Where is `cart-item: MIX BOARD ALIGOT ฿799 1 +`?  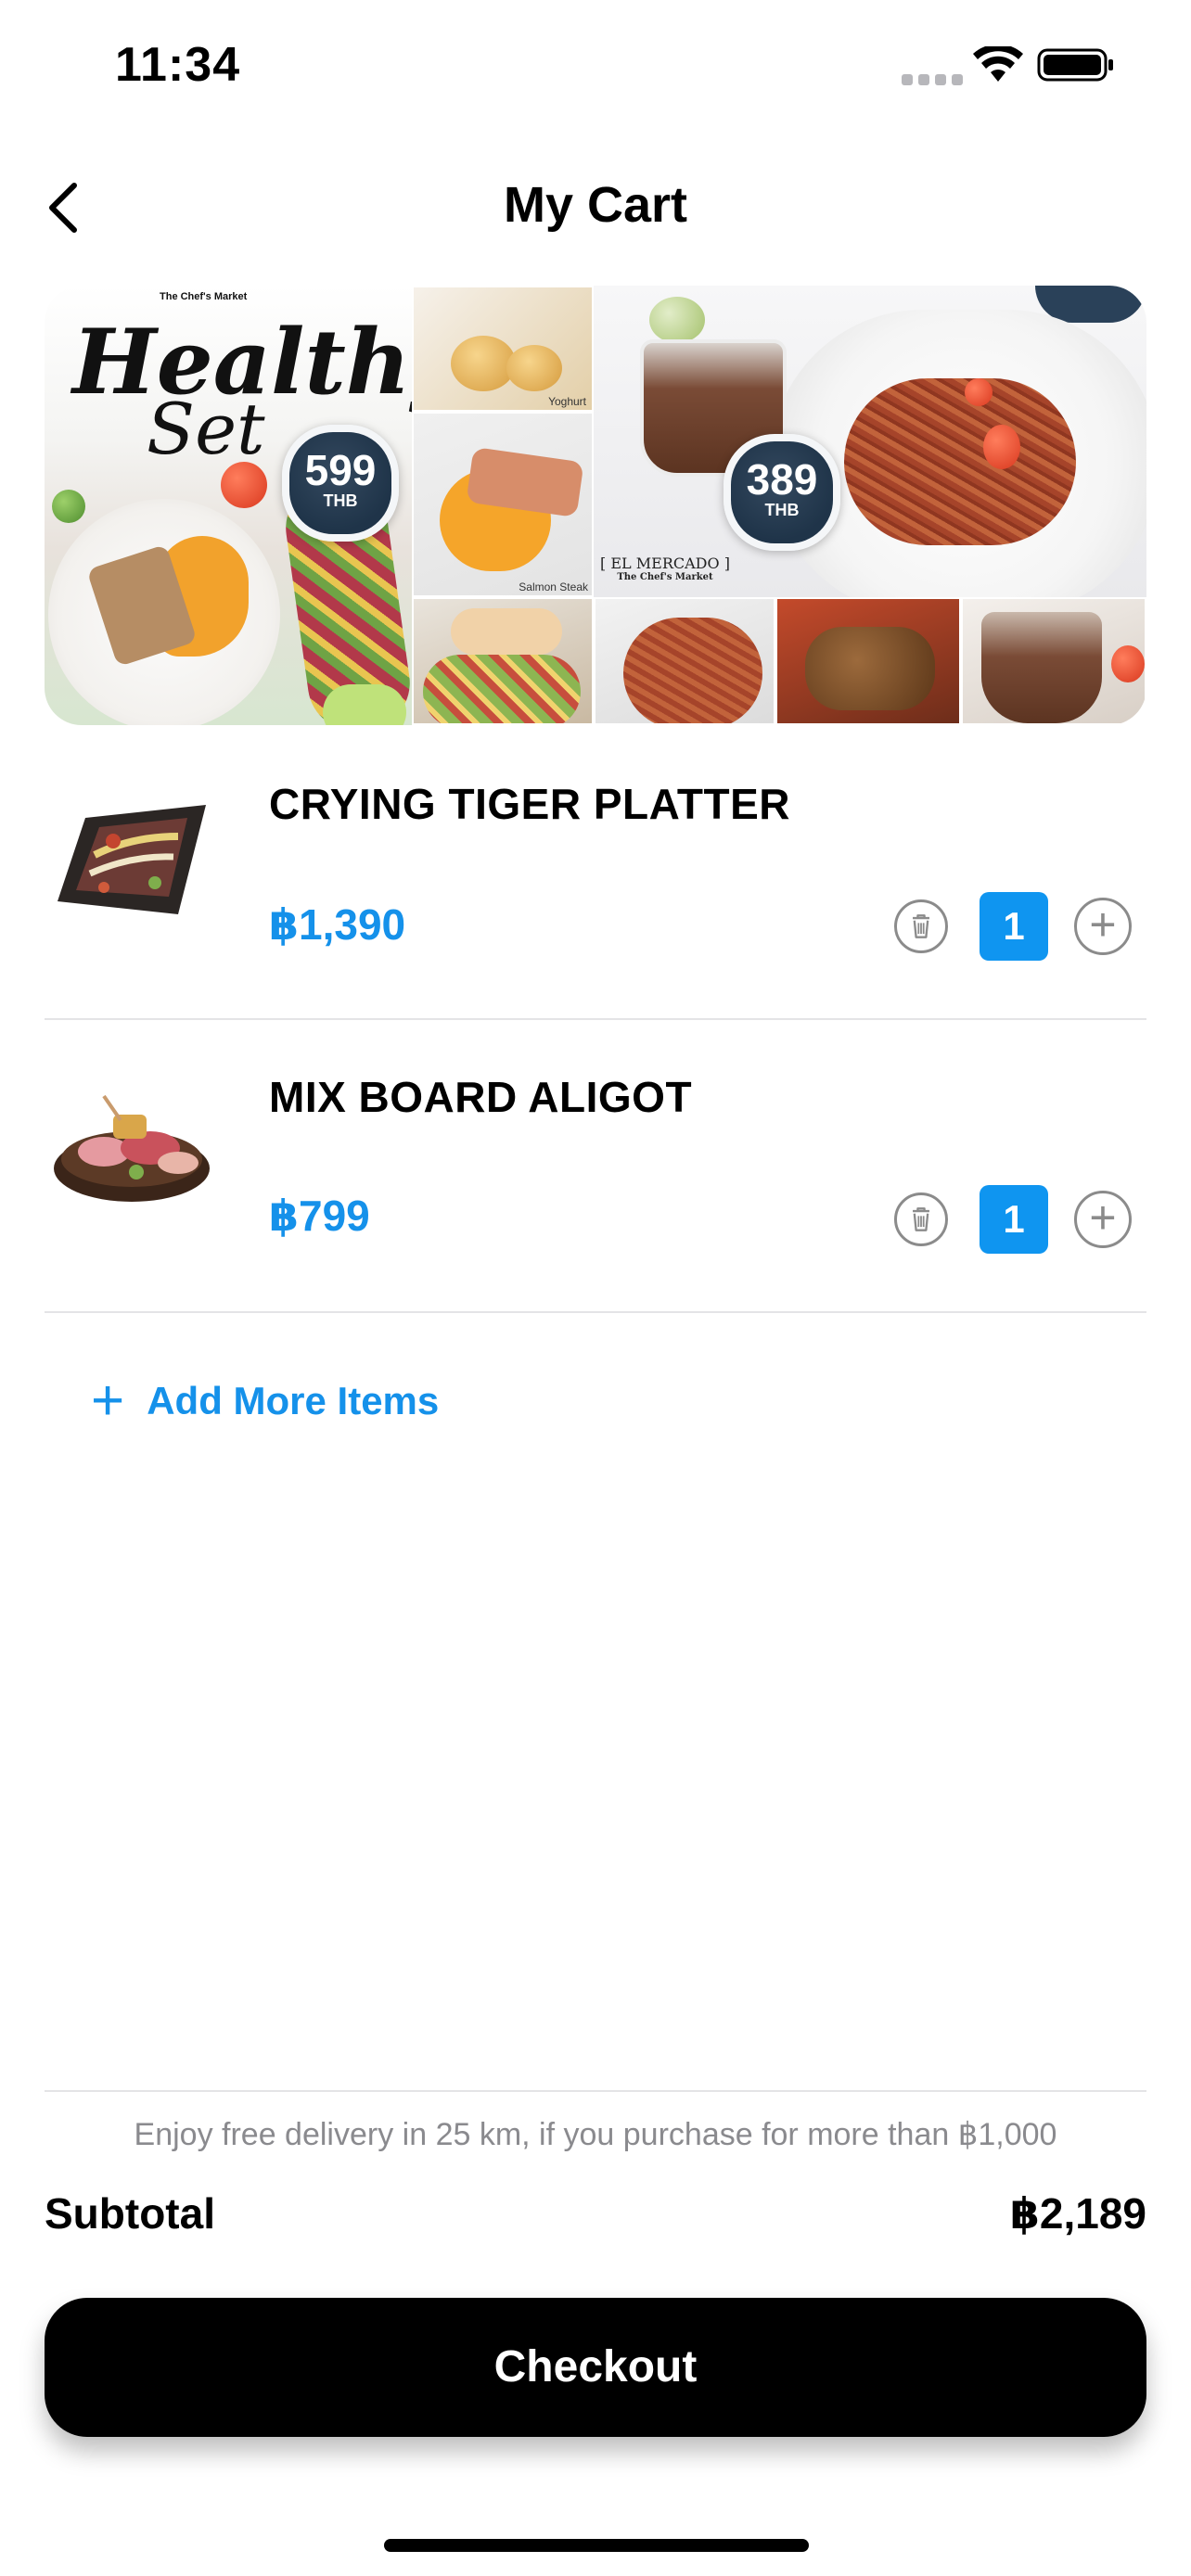 cart-item: MIX BOARD ALIGOT ฿799 1 + is located at coordinates (595, 1174).